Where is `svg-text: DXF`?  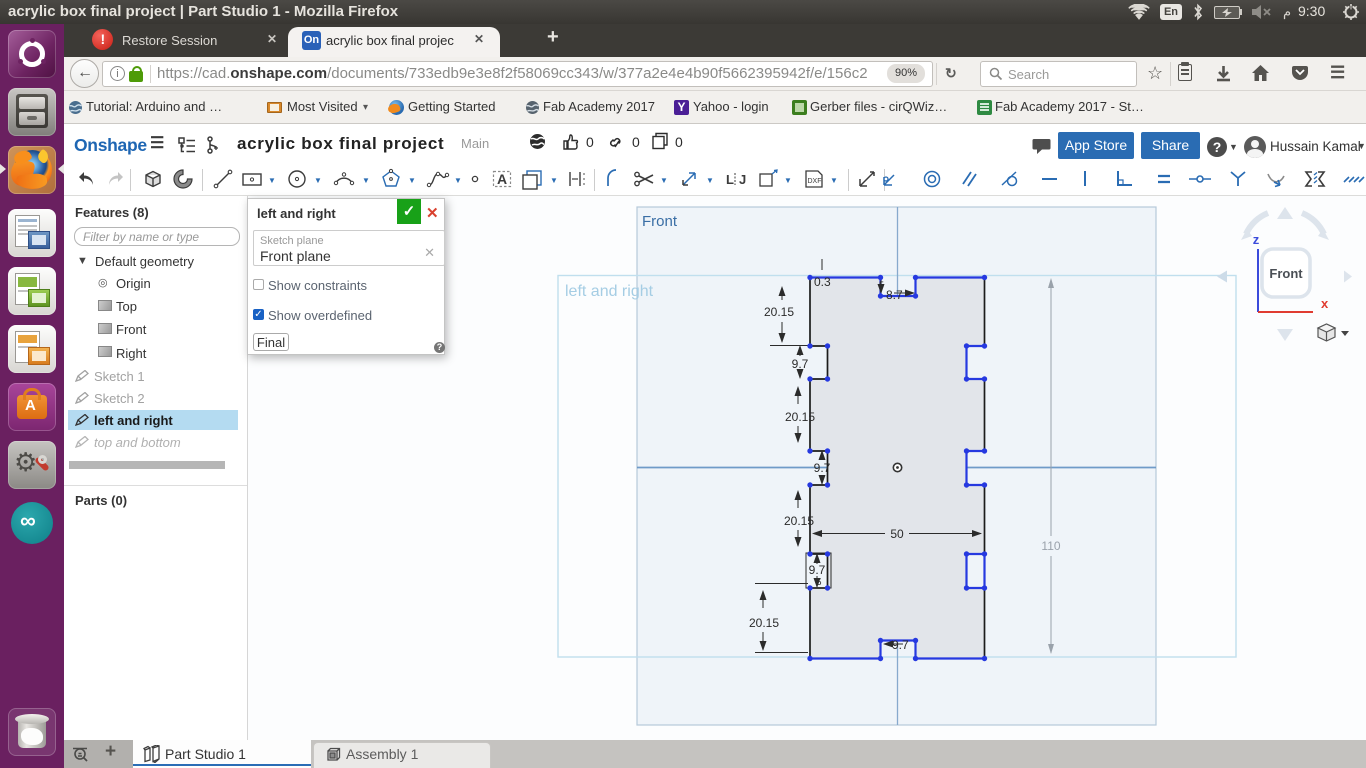 svg-text: DXF is located at coordinates (815, 181).